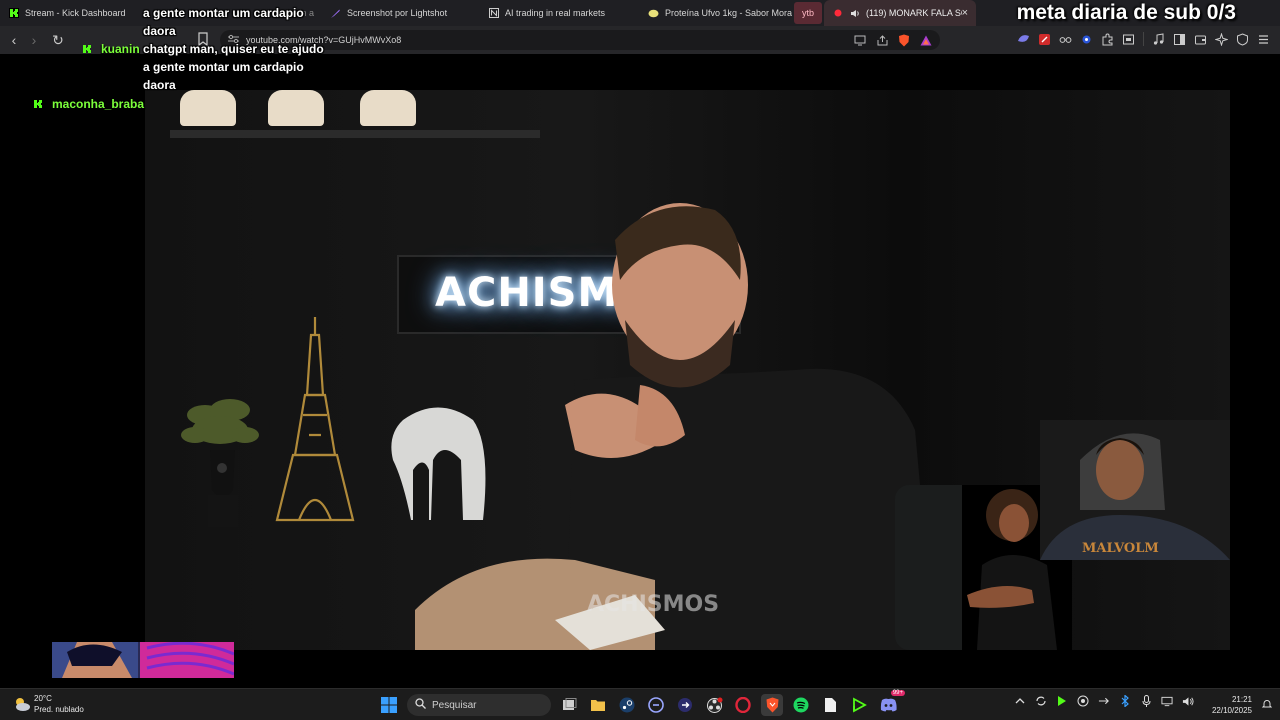 The height and width of the screenshot is (720, 1280). I want to click on cloudy-weather-icon, so click(23, 704).